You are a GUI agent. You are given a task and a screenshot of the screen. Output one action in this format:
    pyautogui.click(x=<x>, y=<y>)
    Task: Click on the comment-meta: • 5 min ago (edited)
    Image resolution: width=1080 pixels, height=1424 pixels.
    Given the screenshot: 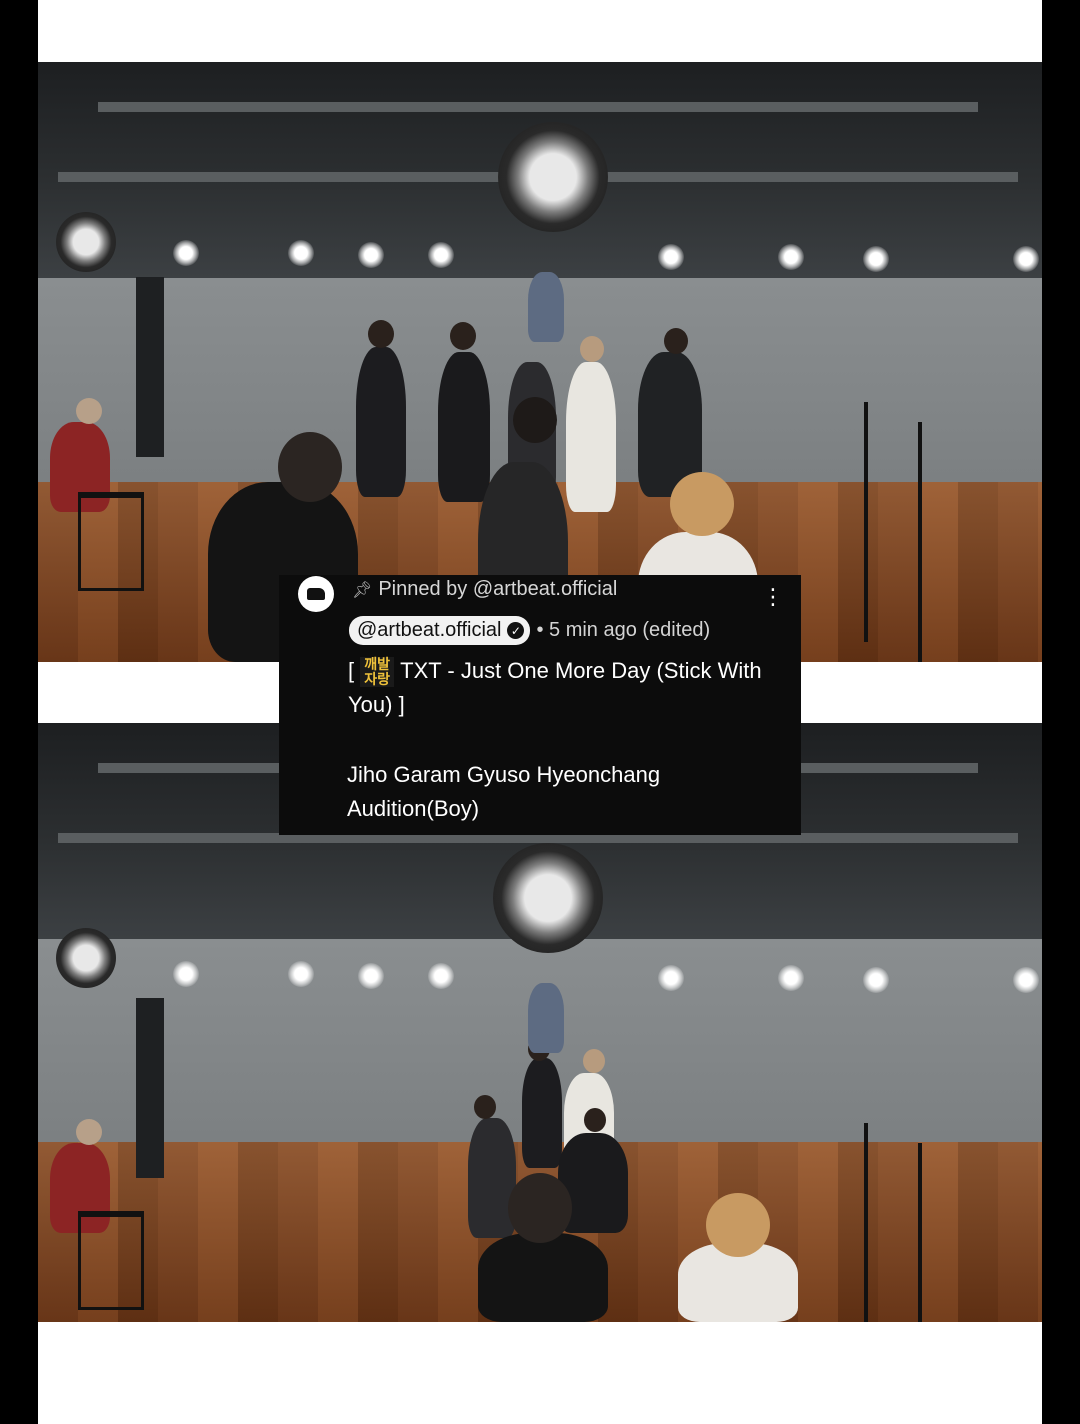 What is the action you would take?
    pyautogui.click(x=623, y=630)
    